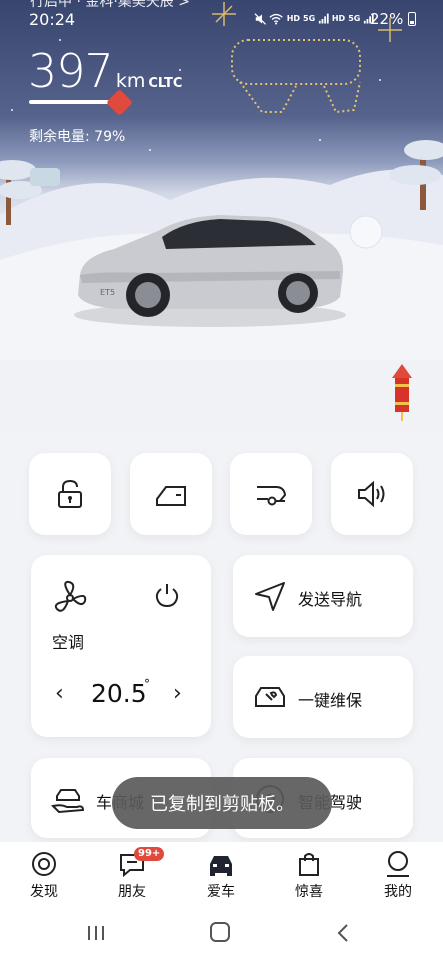  I want to click on maintenance-label: 一键维保, so click(330, 700).